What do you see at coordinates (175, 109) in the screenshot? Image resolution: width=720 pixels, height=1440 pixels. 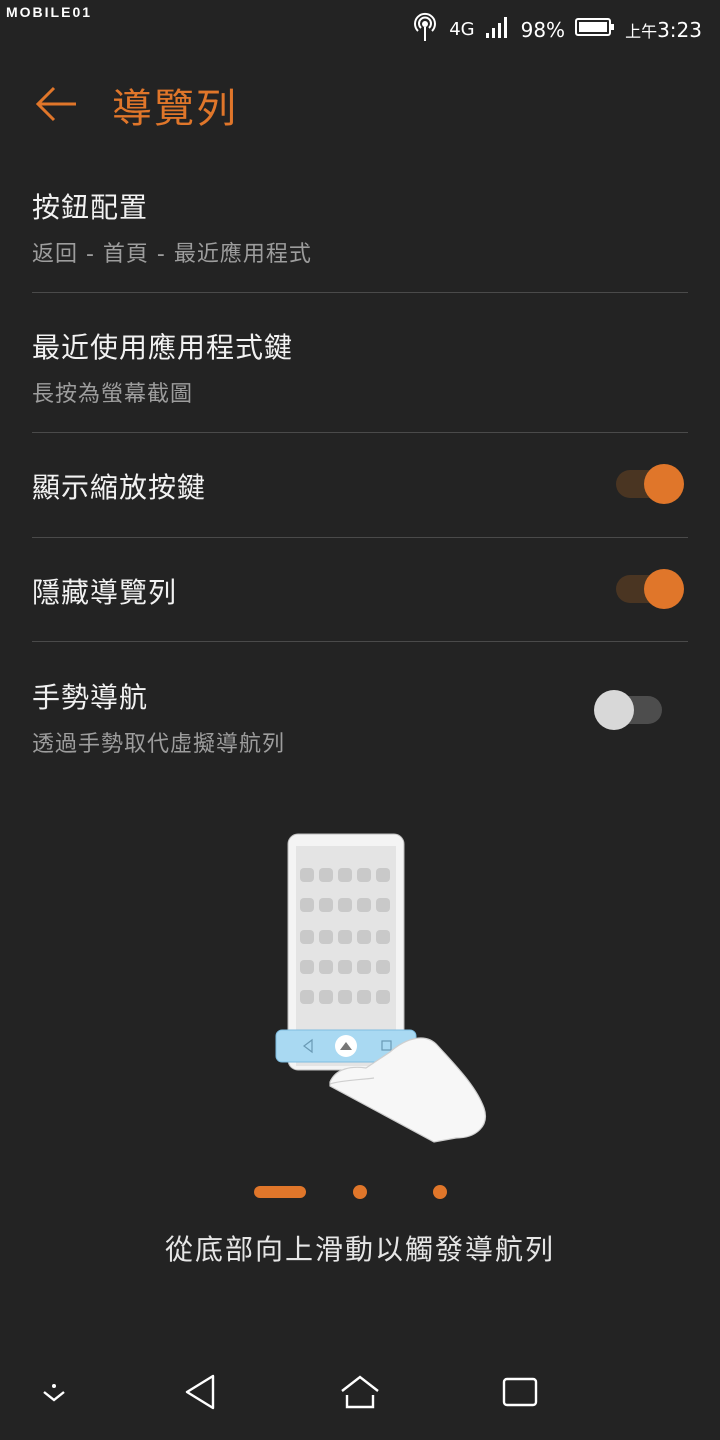 I see `page-title: 導覽列` at bounding box center [175, 109].